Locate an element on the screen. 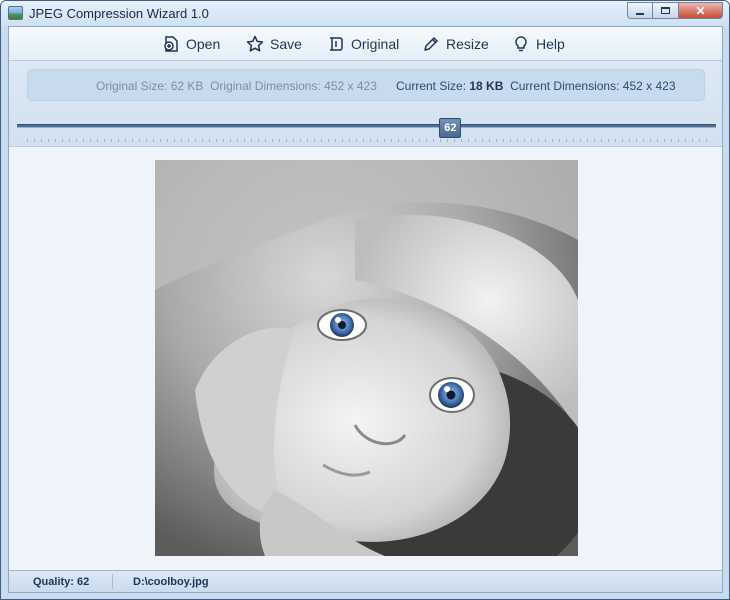  current-dims-value: 452 x 423 is located at coordinates (649, 86).